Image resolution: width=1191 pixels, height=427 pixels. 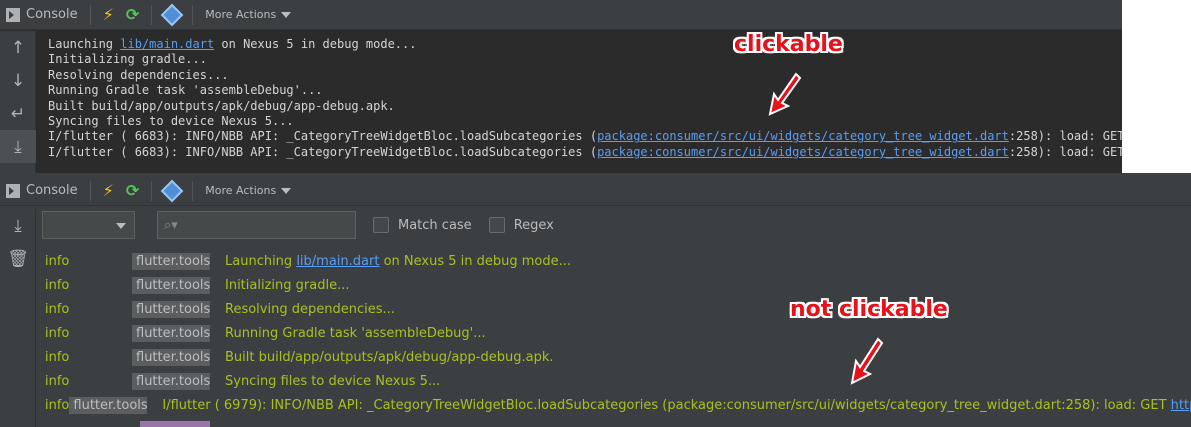 What do you see at coordinates (256, 225) in the screenshot?
I see `log-search-input: ⌕▾` at bounding box center [256, 225].